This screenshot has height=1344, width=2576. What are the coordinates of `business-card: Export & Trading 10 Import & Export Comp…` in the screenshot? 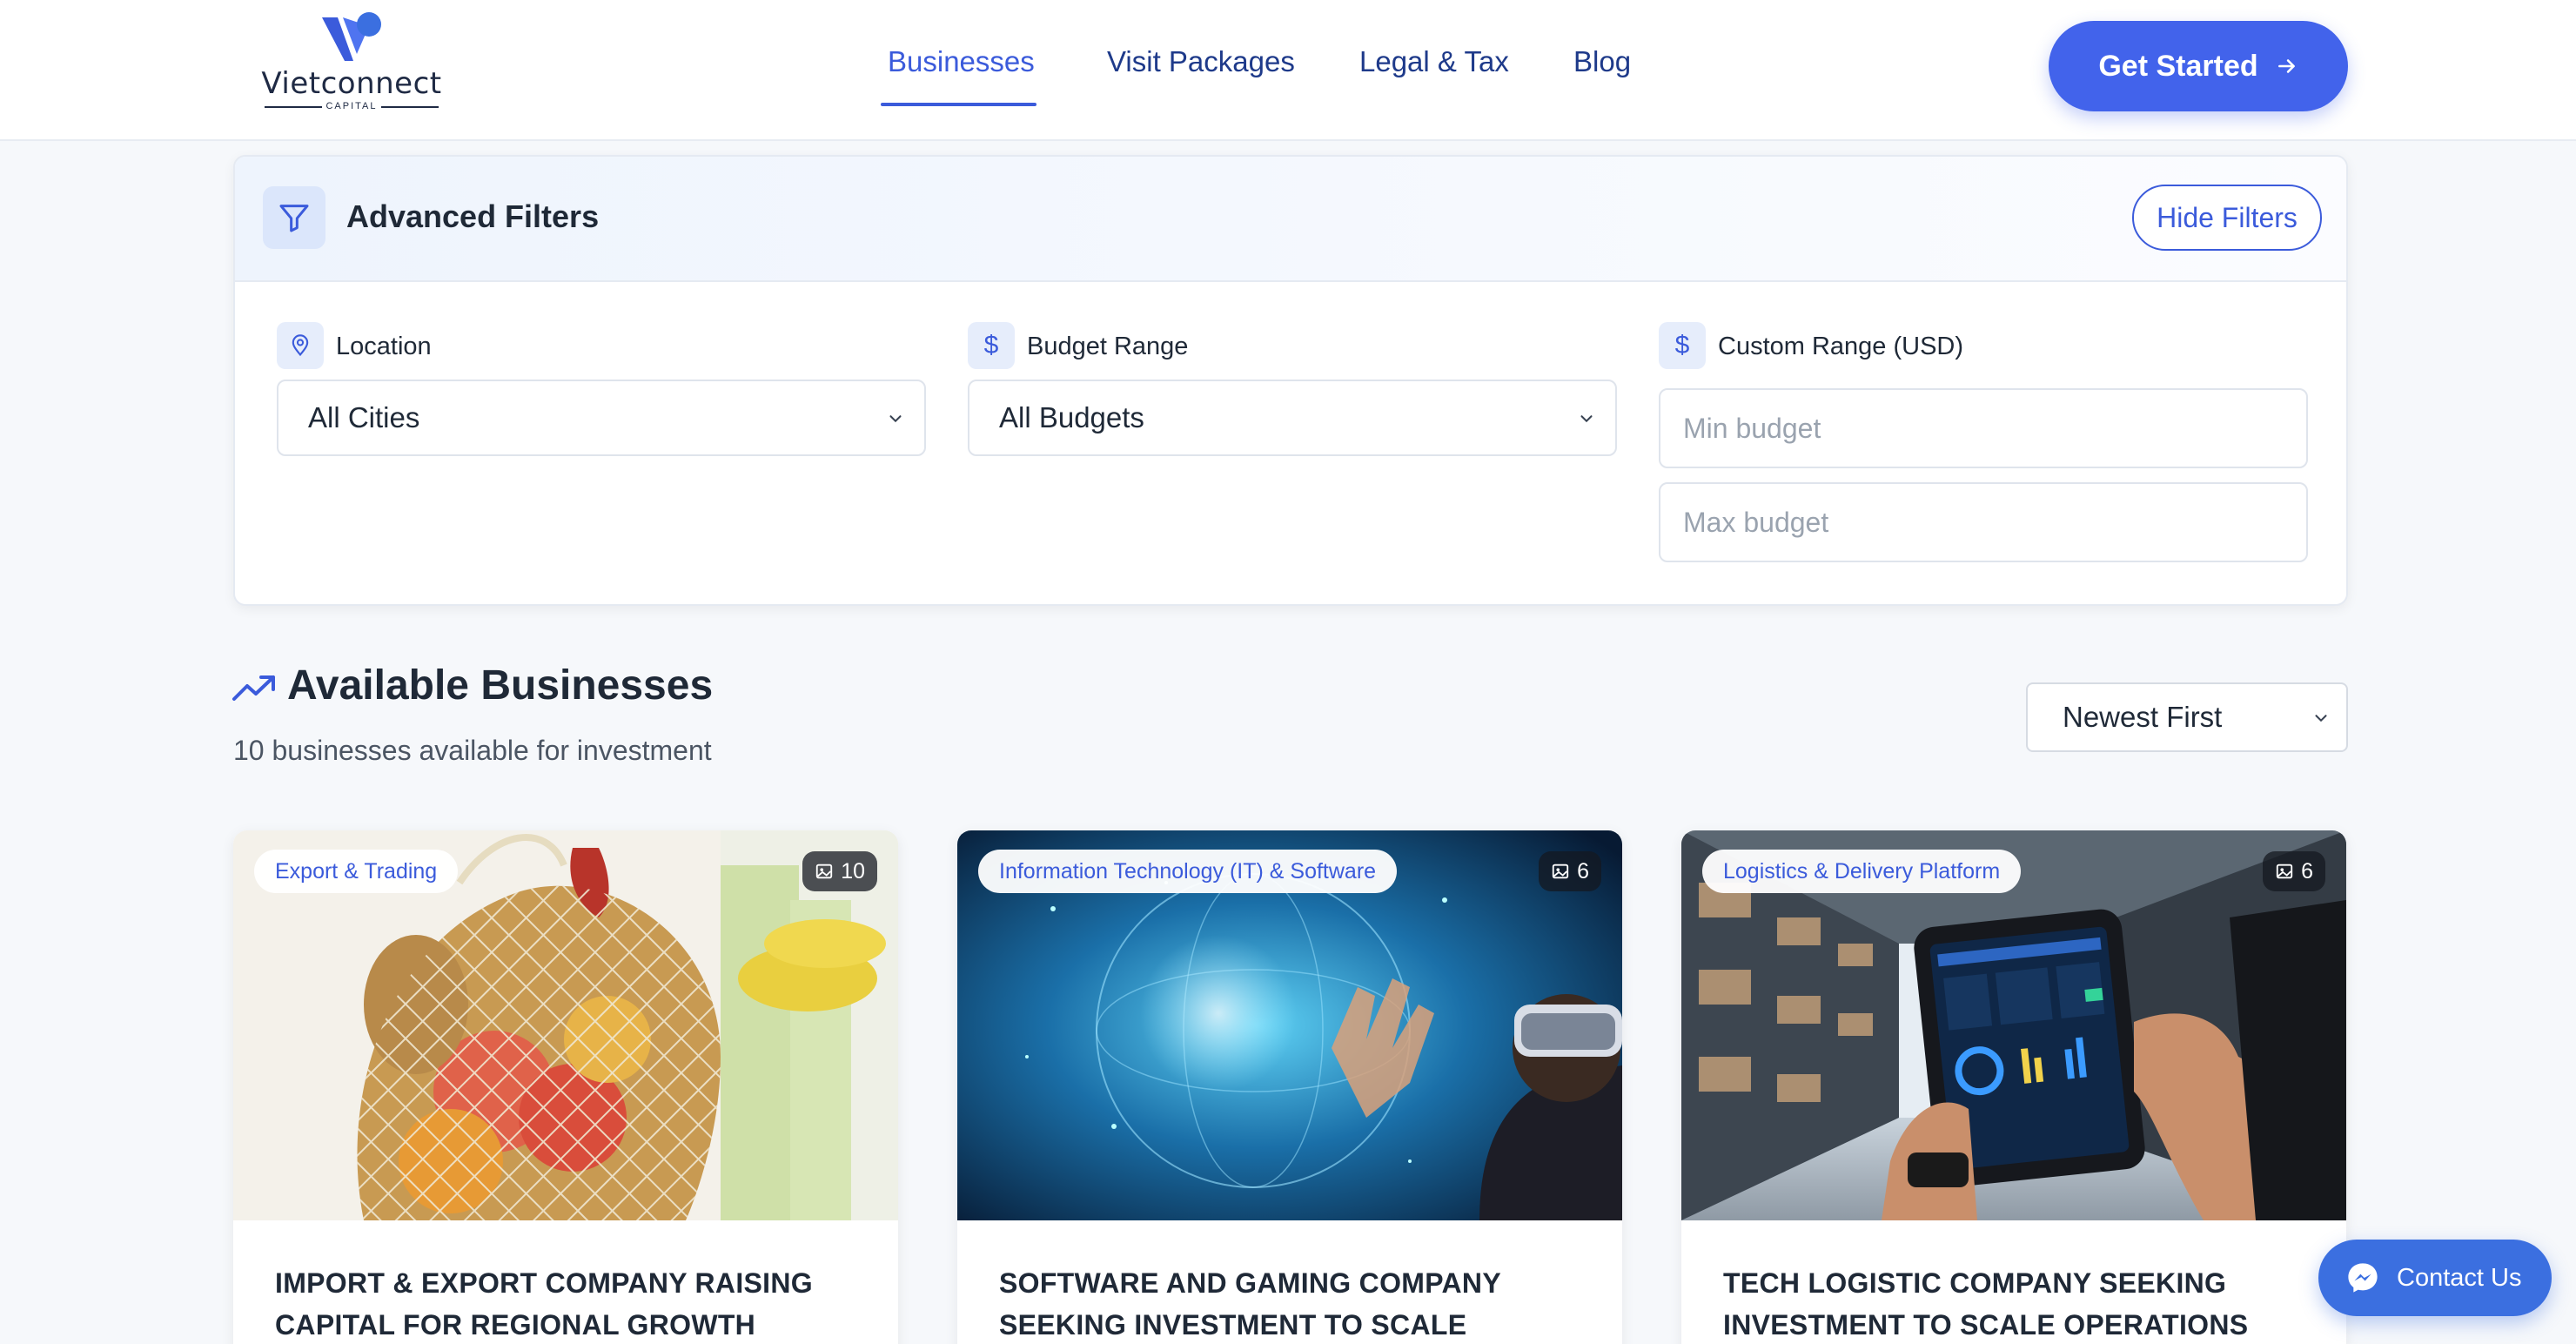 It's located at (566, 1087).